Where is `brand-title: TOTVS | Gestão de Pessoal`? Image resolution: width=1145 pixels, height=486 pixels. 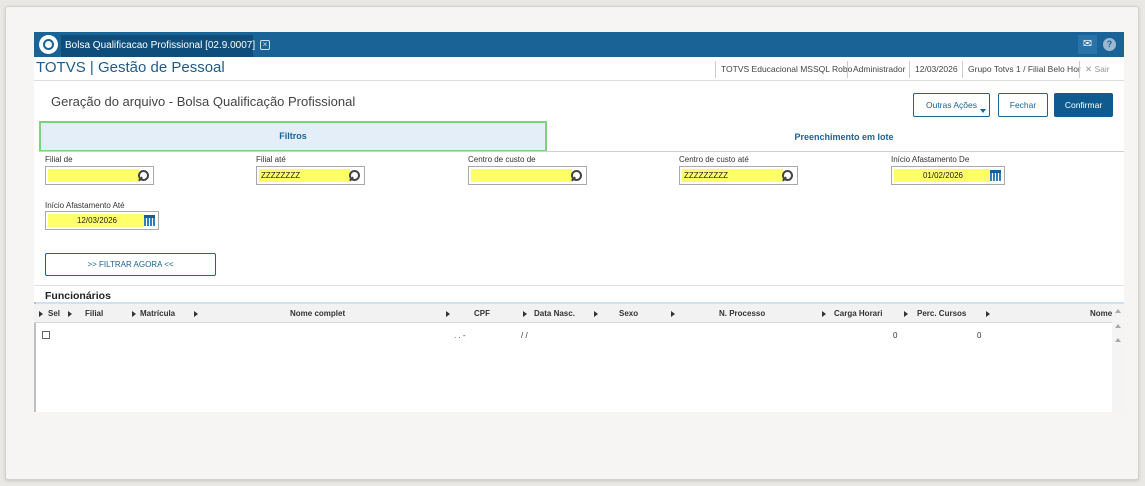
brand-title: TOTVS | Gestão de Pessoal is located at coordinates (130, 67).